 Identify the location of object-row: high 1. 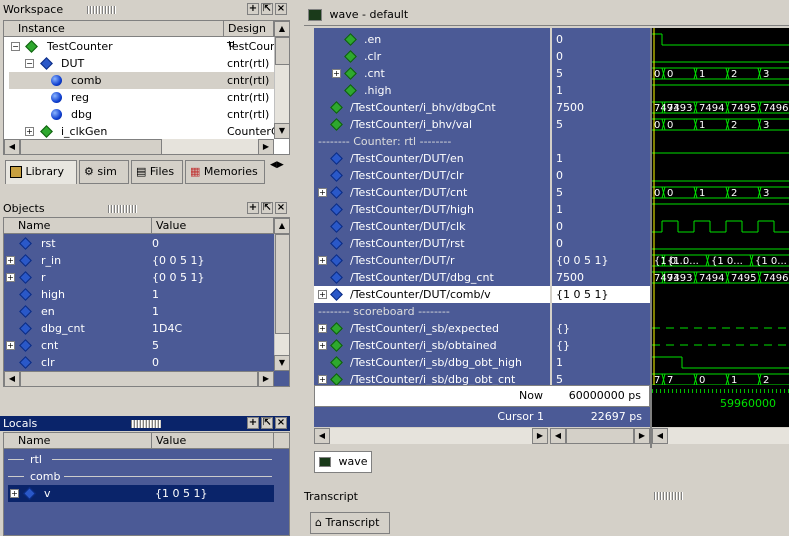
(137, 294).